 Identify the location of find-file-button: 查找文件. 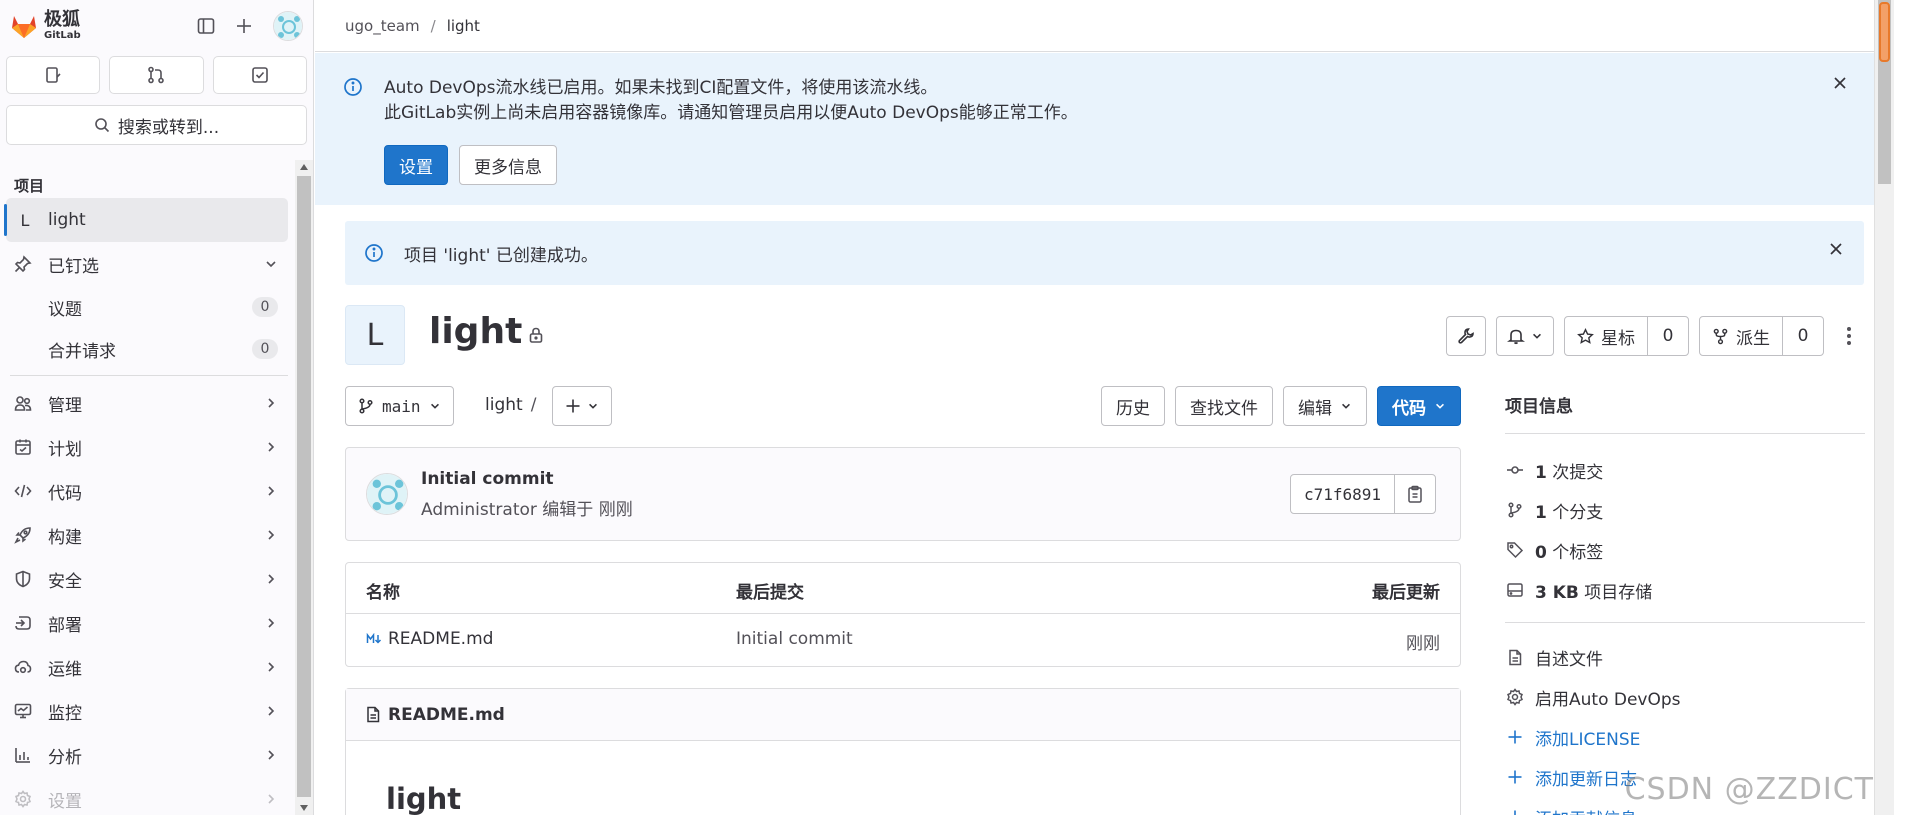
(1224, 406).